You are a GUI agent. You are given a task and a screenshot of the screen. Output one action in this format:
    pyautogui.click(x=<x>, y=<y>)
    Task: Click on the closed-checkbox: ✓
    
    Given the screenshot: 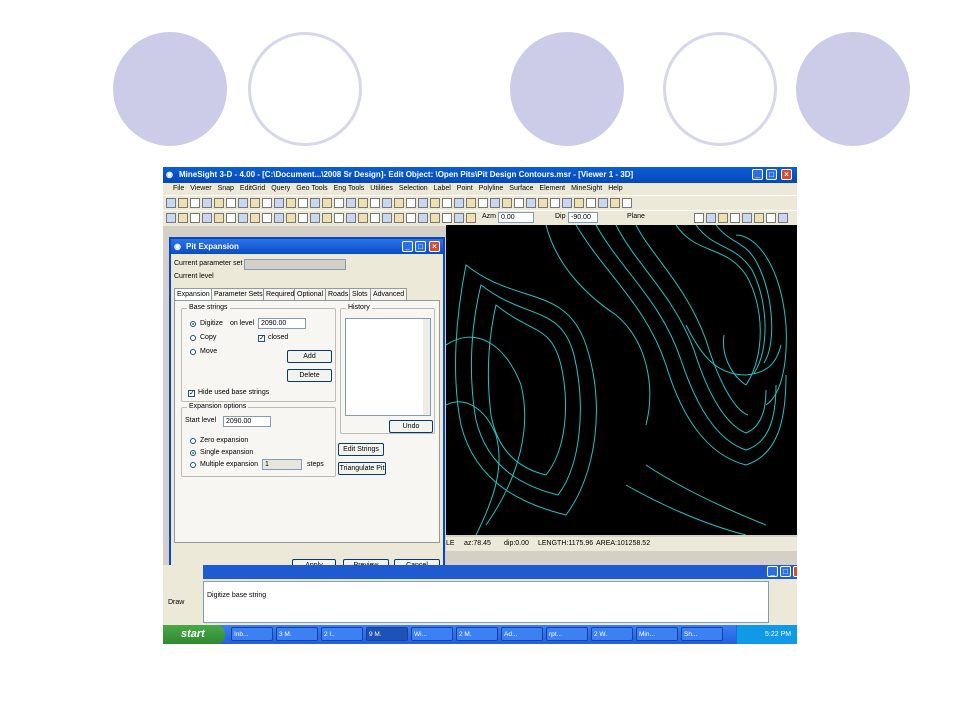 What is the action you would take?
    pyautogui.click(x=261, y=338)
    